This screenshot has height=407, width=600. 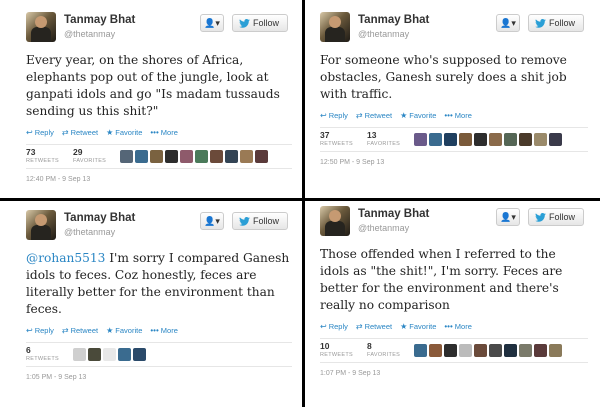 I want to click on retweet-count-value: 10, so click(x=325, y=345).